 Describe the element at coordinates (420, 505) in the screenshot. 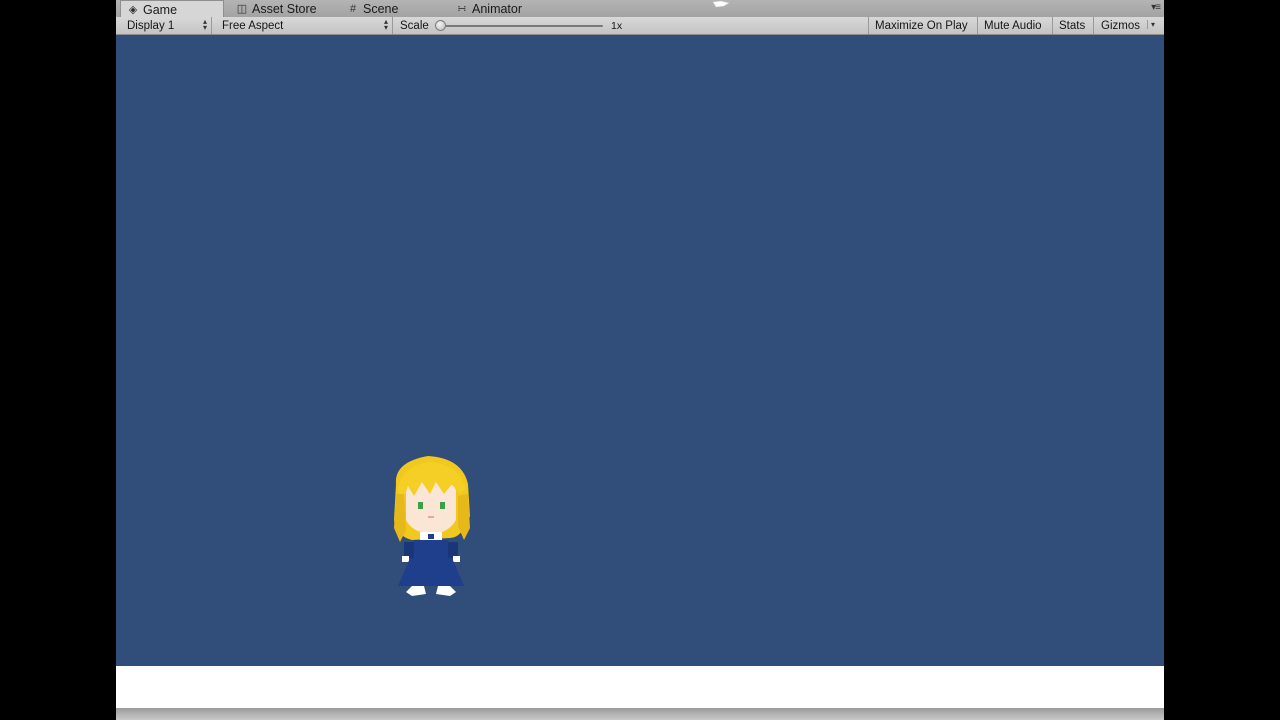

I see `eye-left` at that location.